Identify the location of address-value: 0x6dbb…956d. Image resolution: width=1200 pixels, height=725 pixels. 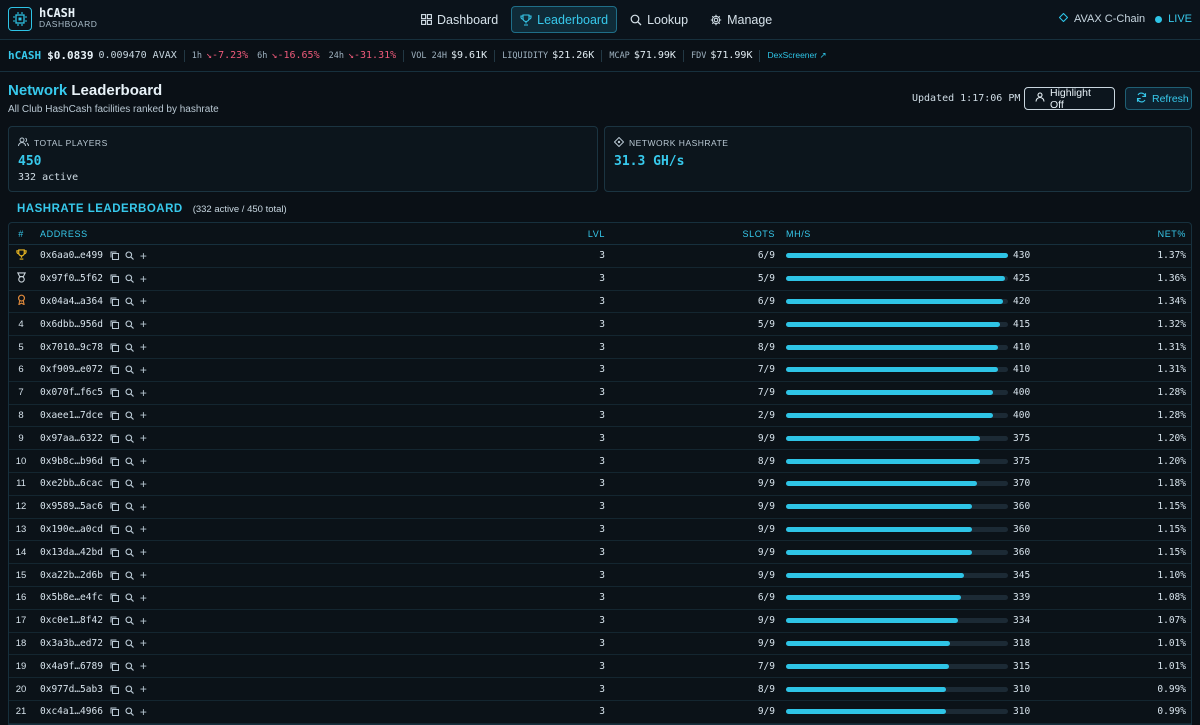
(71, 324).